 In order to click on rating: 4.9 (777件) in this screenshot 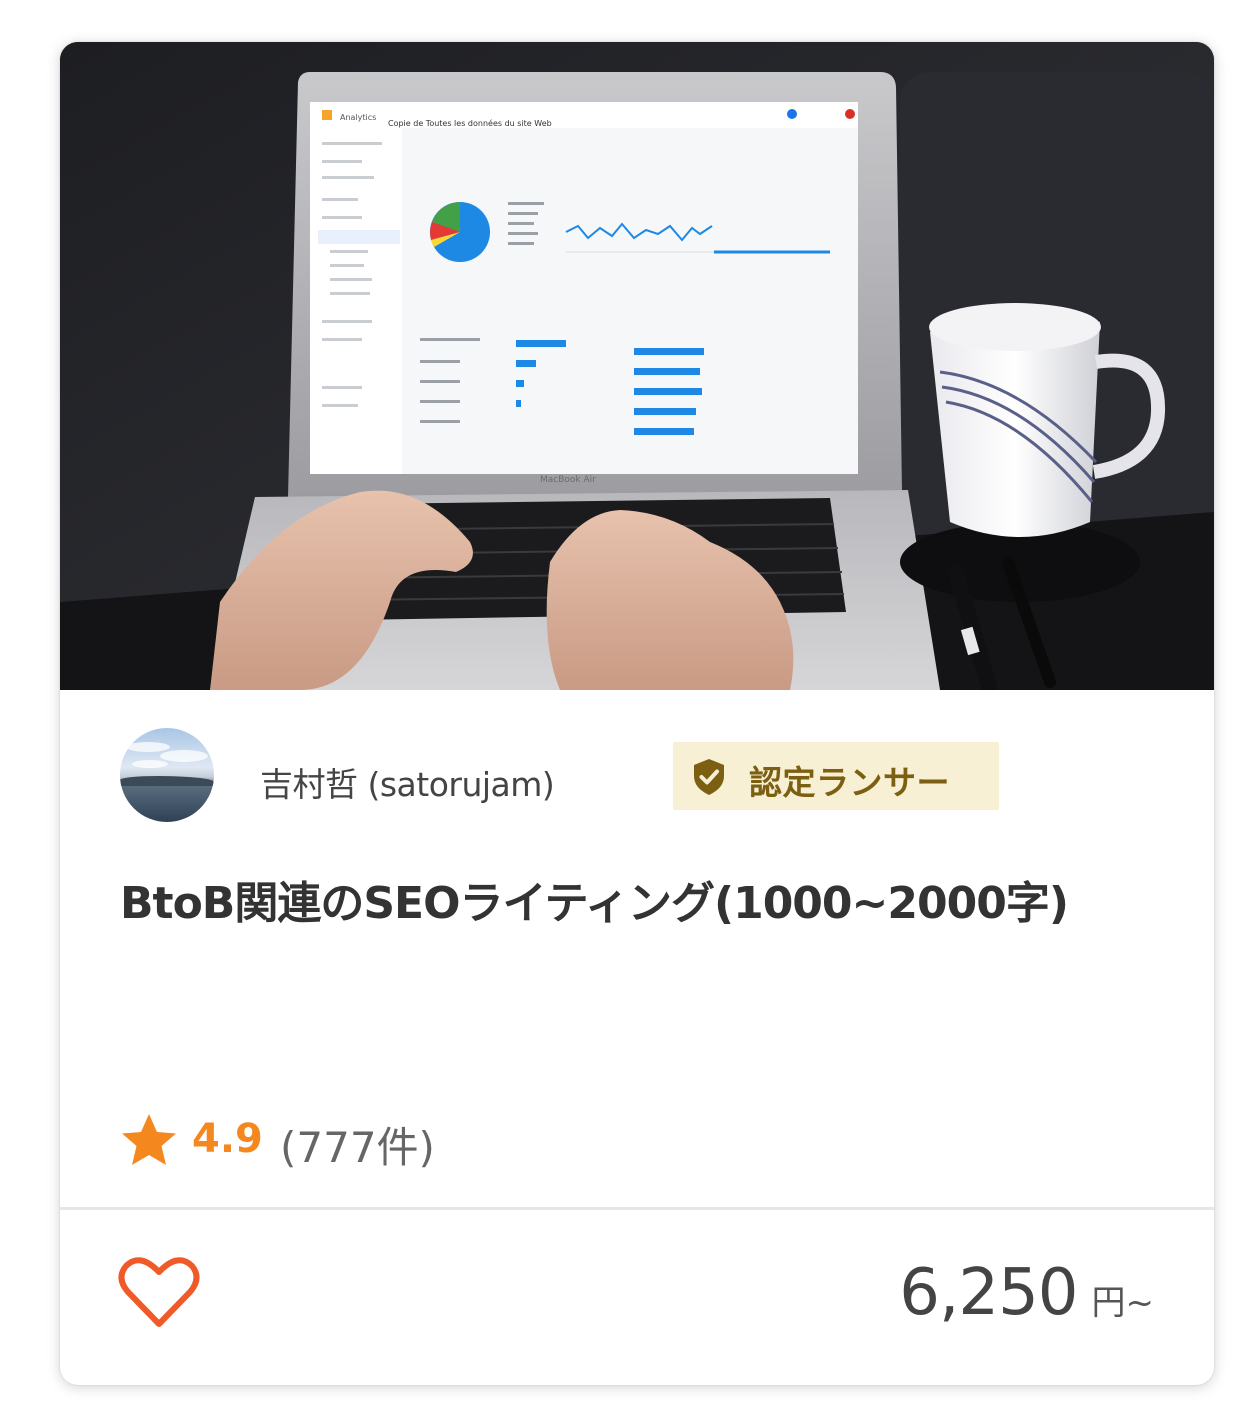, I will do `click(420, 1141)`.